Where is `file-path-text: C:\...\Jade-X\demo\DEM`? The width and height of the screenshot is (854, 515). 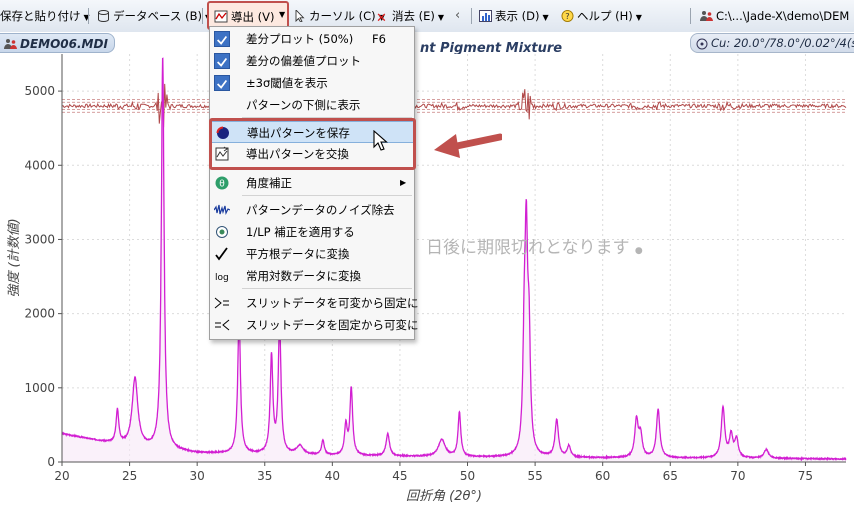
file-path-text: C:\...\Jade-X\demo\DEM is located at coordinates (783, 16).